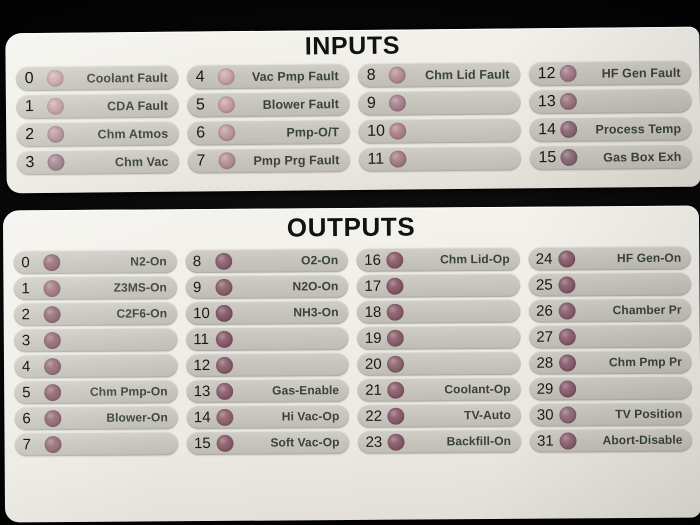 The height and width of the screenshot is (525, 700). I want to click on row-label: Chm Lid-Op, so click(475, 259).